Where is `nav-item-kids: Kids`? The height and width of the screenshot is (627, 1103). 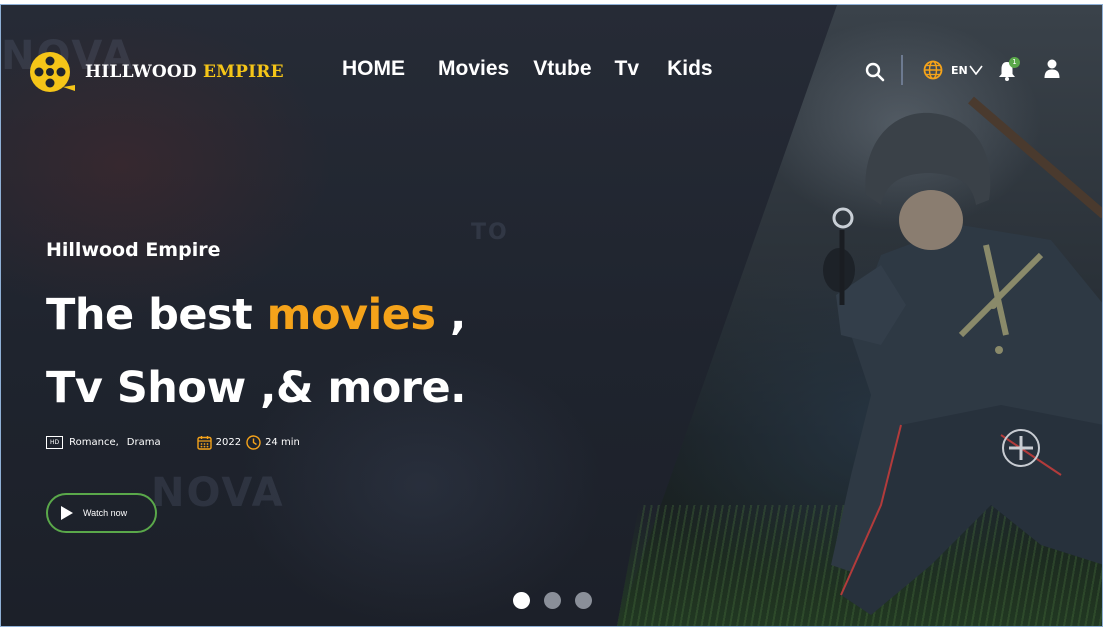
nav-item-kids: Kids is located at coordinates (690, 69).